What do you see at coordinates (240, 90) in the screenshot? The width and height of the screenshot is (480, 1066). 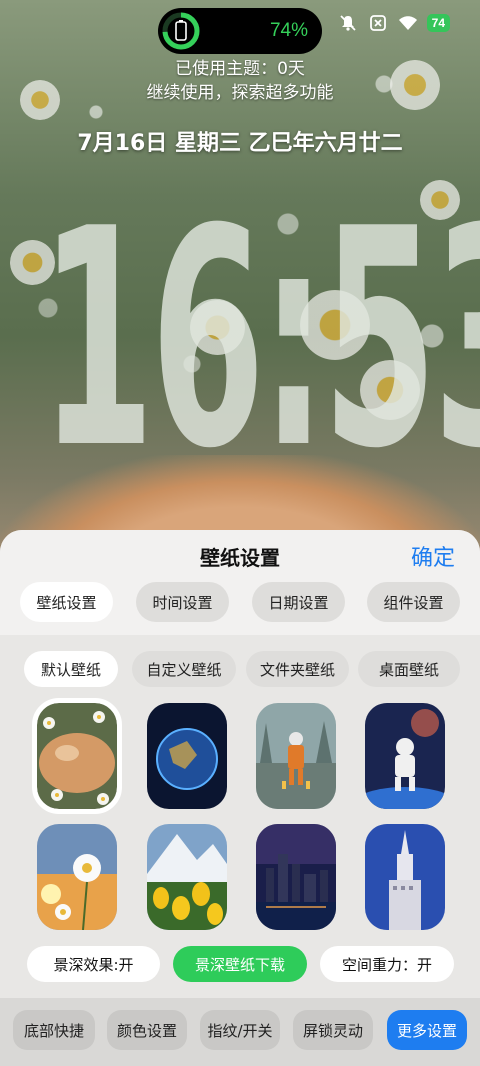 I see `theme-explore-text: 继续使用，探索超多功能` at bounding box center [240, 90].